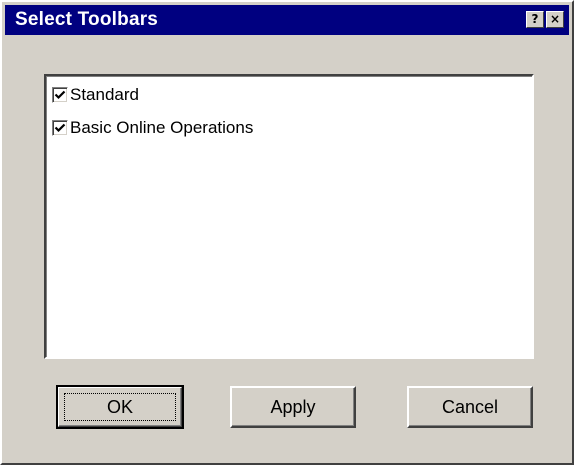  I want to click on list-item-basic-online-operations: Basic Online Operations, so click(152, 128).